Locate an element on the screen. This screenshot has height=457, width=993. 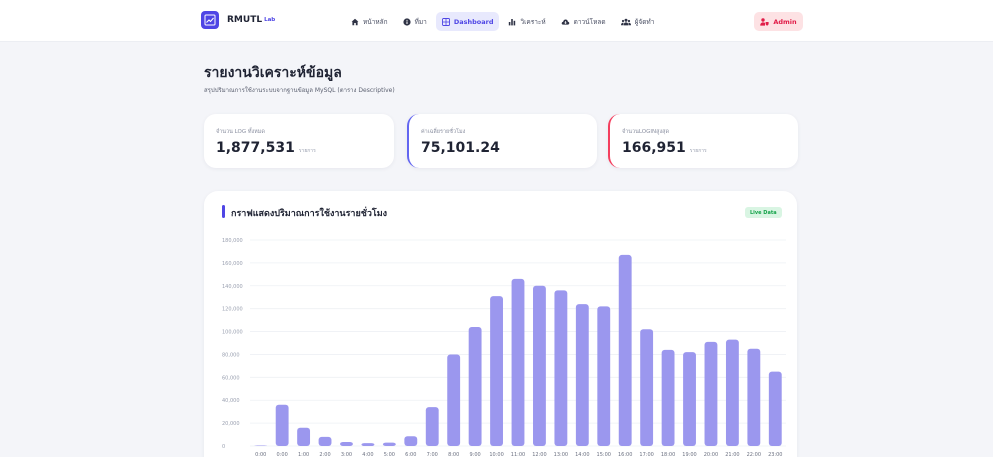
nav-item-label: ดาวน์โหลด is located at coordinates (589, 21).